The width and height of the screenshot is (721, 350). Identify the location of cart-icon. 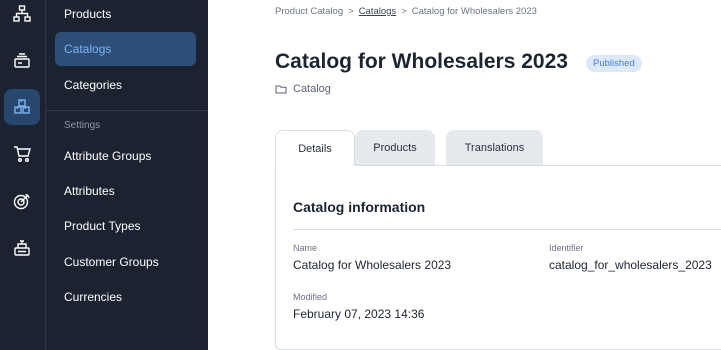
(22, 154).